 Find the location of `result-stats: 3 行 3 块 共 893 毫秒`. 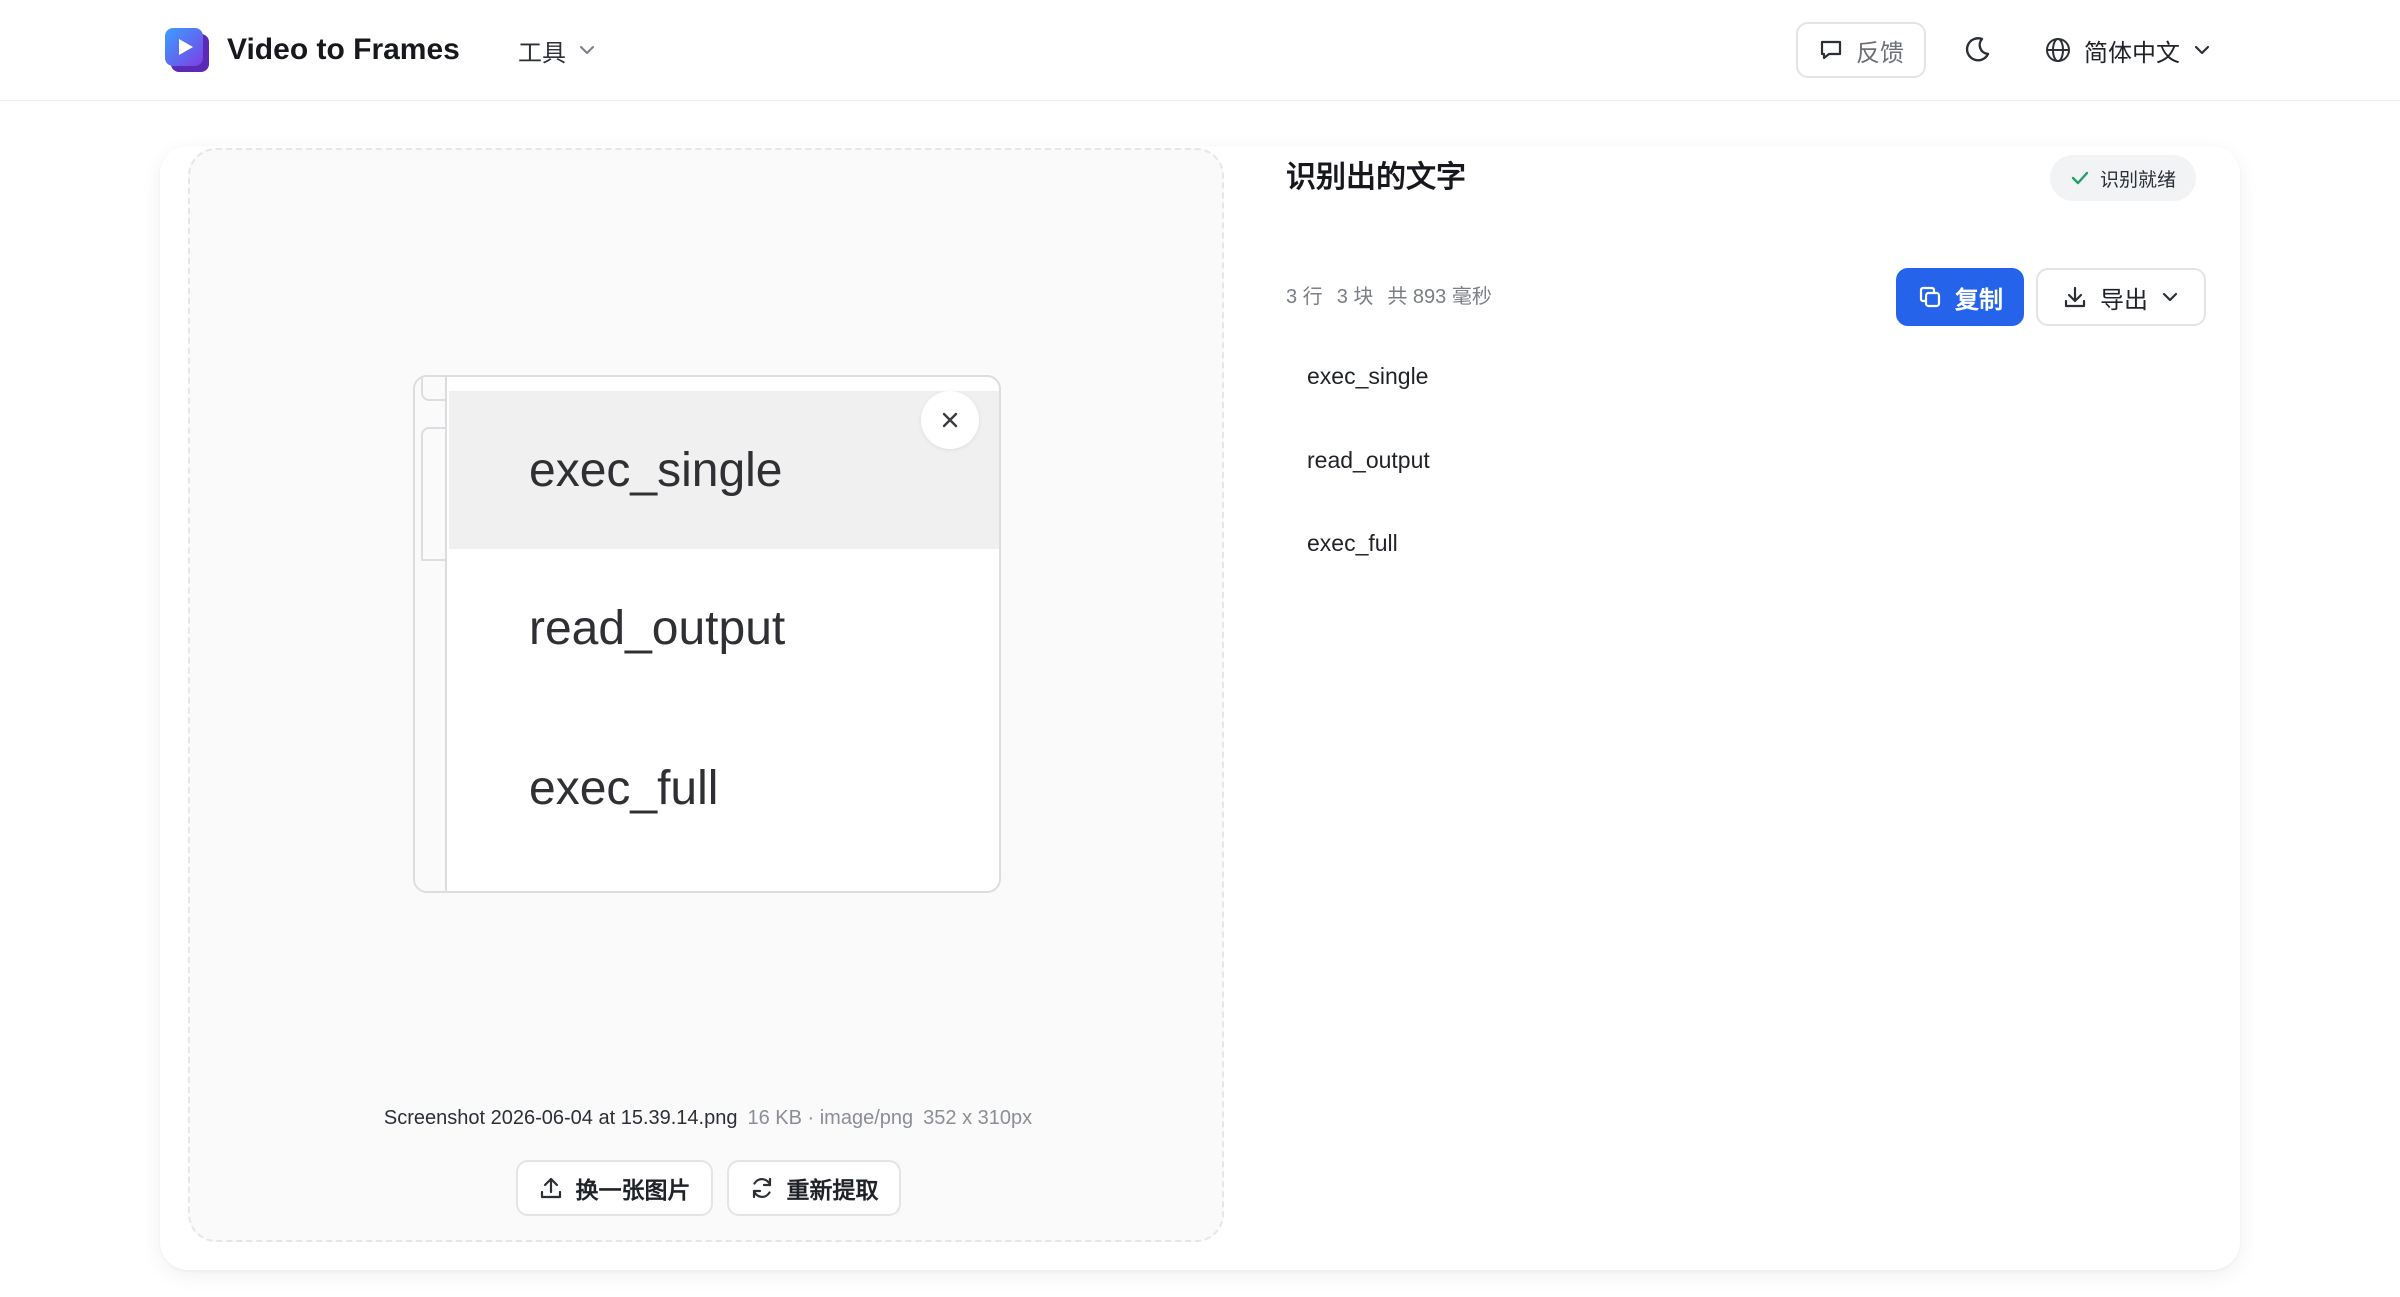

result-stats: 3 行 3 块 共 893 毫秒 is located at coordinates (1389, 297).